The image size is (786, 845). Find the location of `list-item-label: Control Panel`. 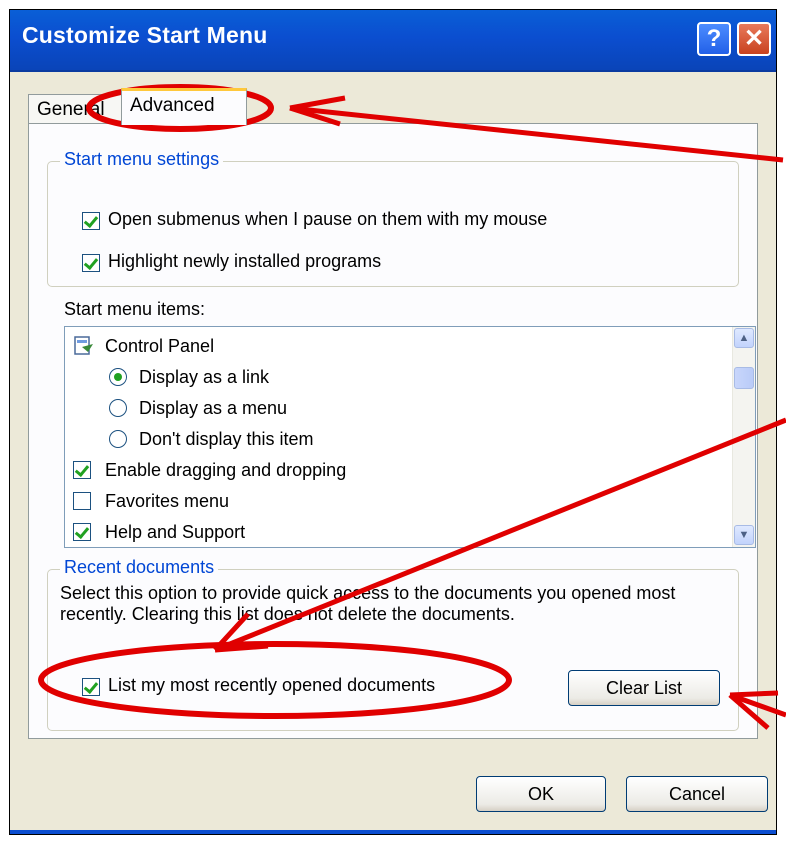

list-item-label: Control Panel is located at coordinates (160, 346).